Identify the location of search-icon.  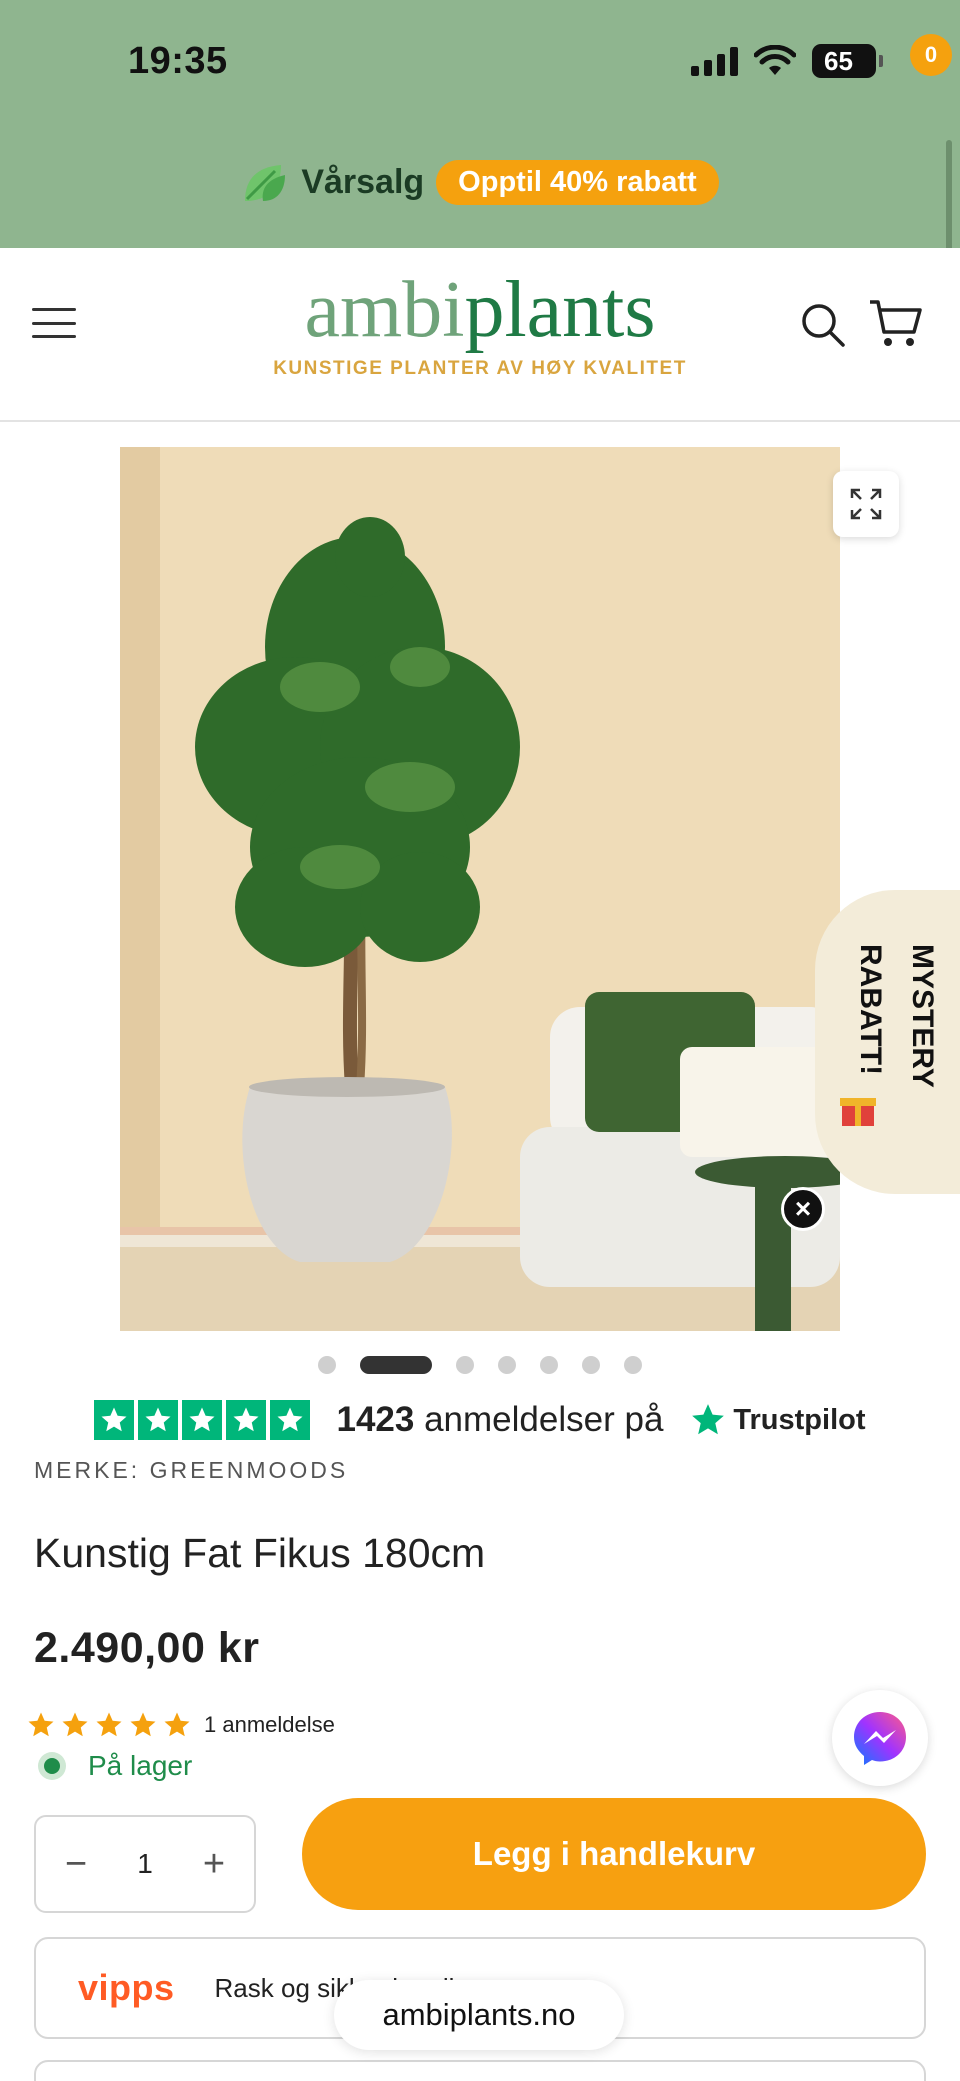
(823, 325).